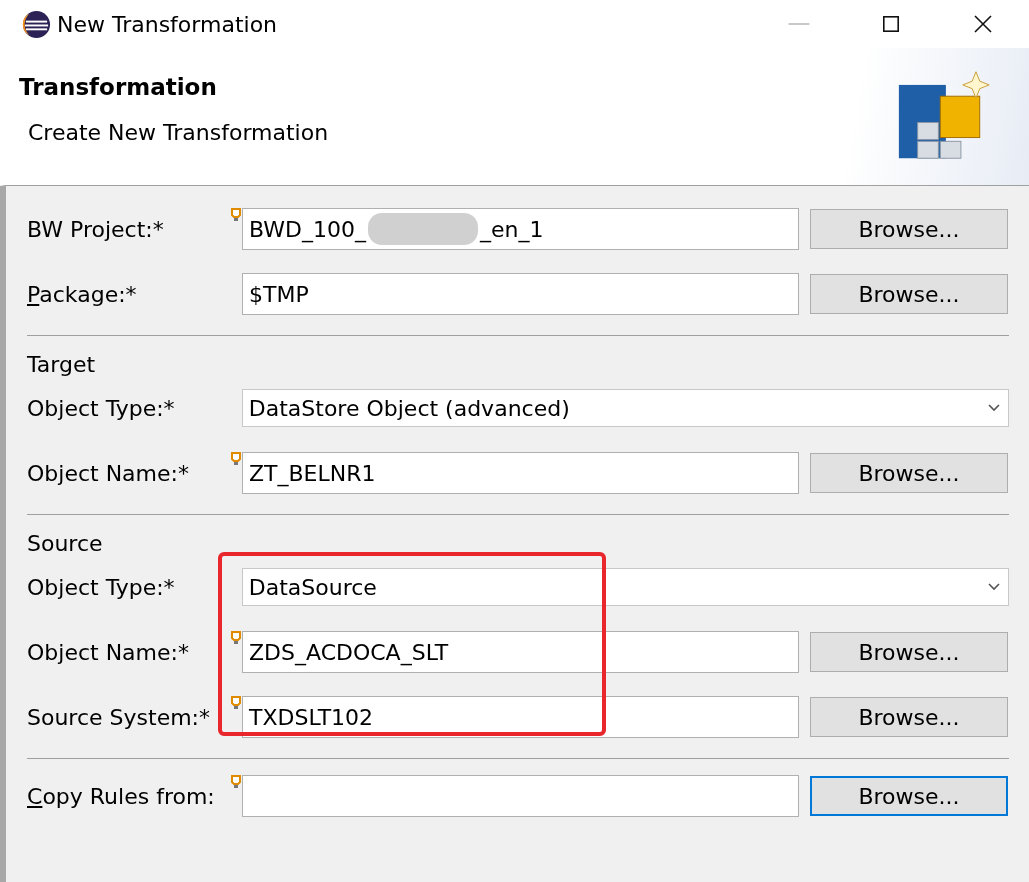 The height and width of the screenshot is (882, 1029). Describe the element at coordinates (178, 132) in the screenshot. I see `page-description: Create New Transformation` at that location.